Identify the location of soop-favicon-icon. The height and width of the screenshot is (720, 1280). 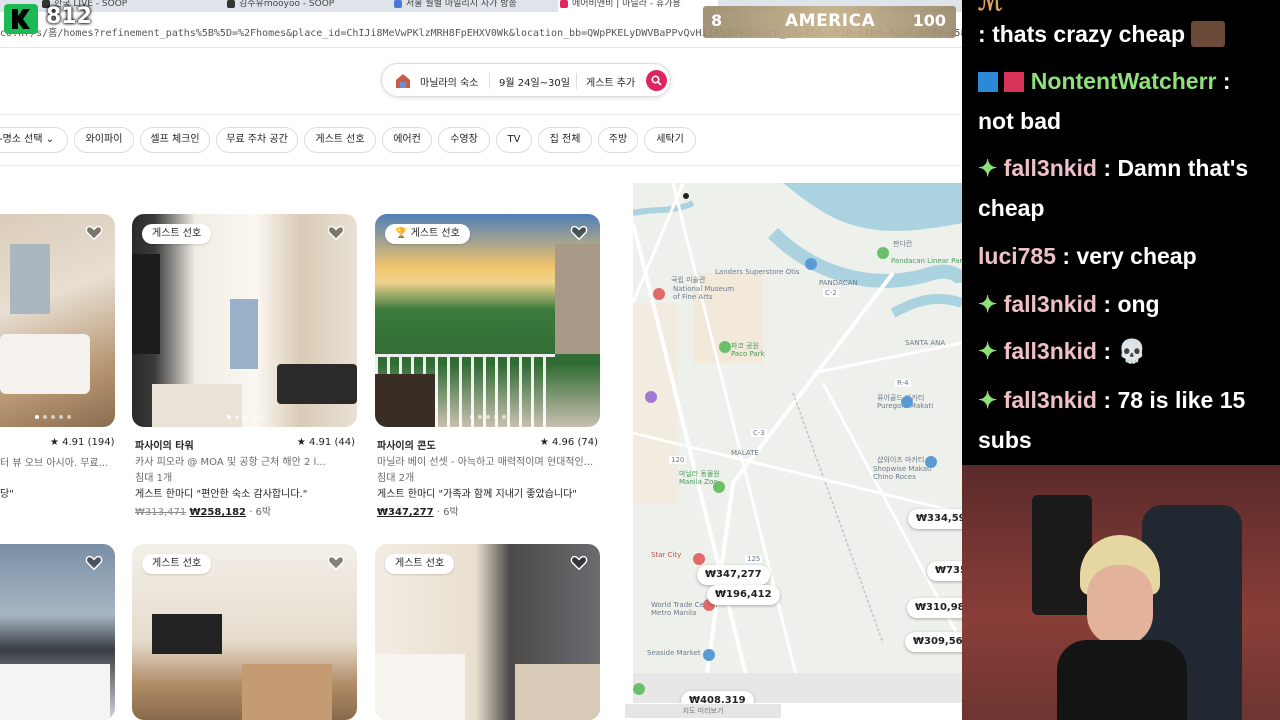
(231, 4).